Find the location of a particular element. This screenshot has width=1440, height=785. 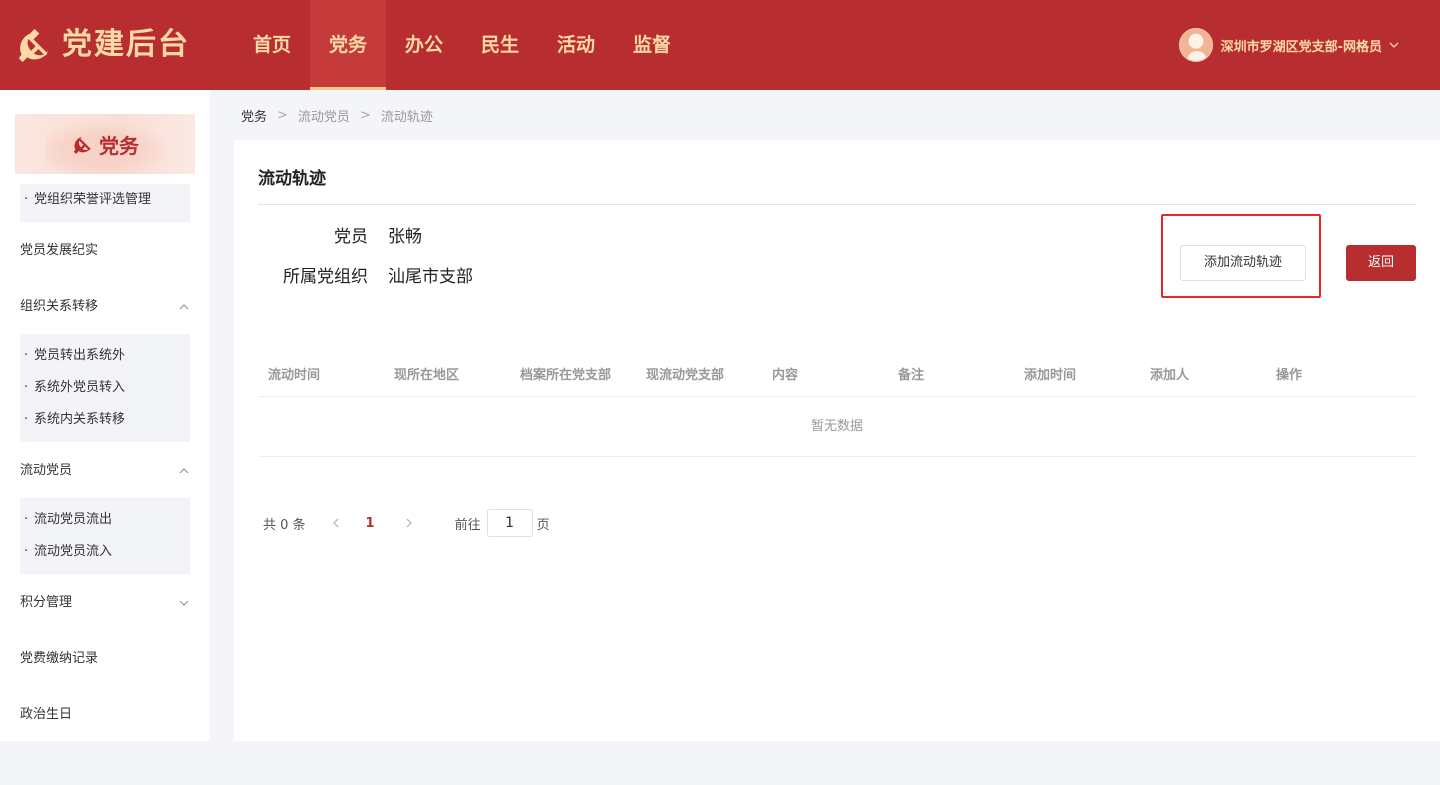

page-suffix: 页 is located at coordinates (543, 525).